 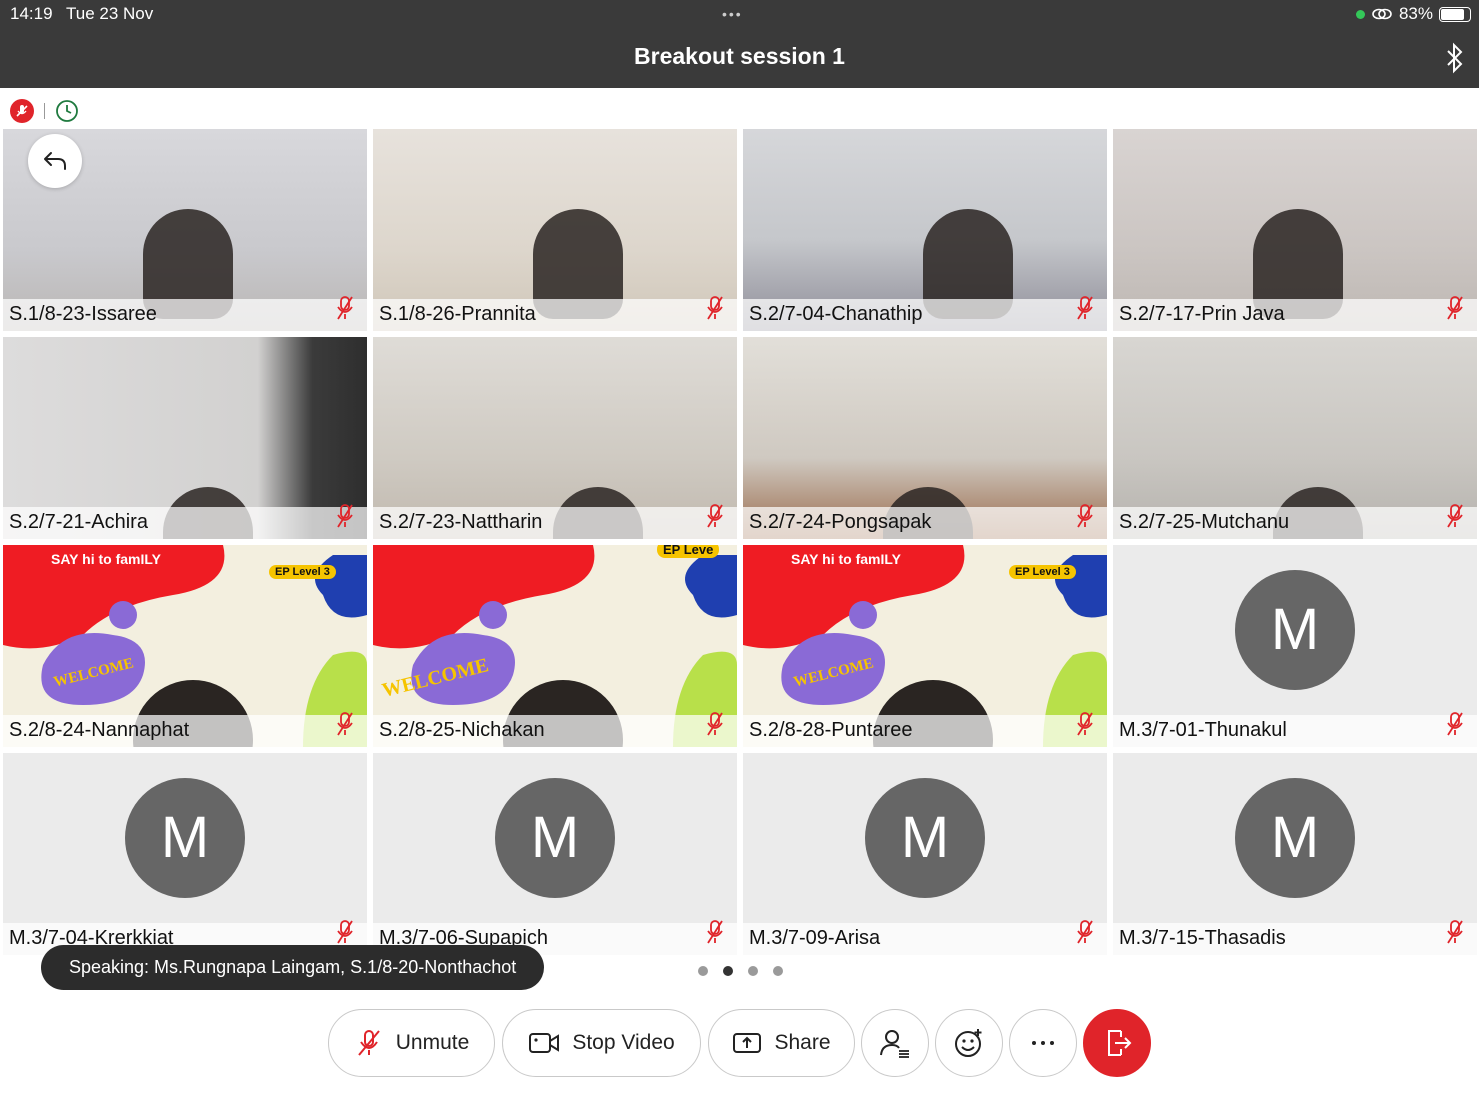 I want to click on leave-icon, so click(x=1120, y=1043).